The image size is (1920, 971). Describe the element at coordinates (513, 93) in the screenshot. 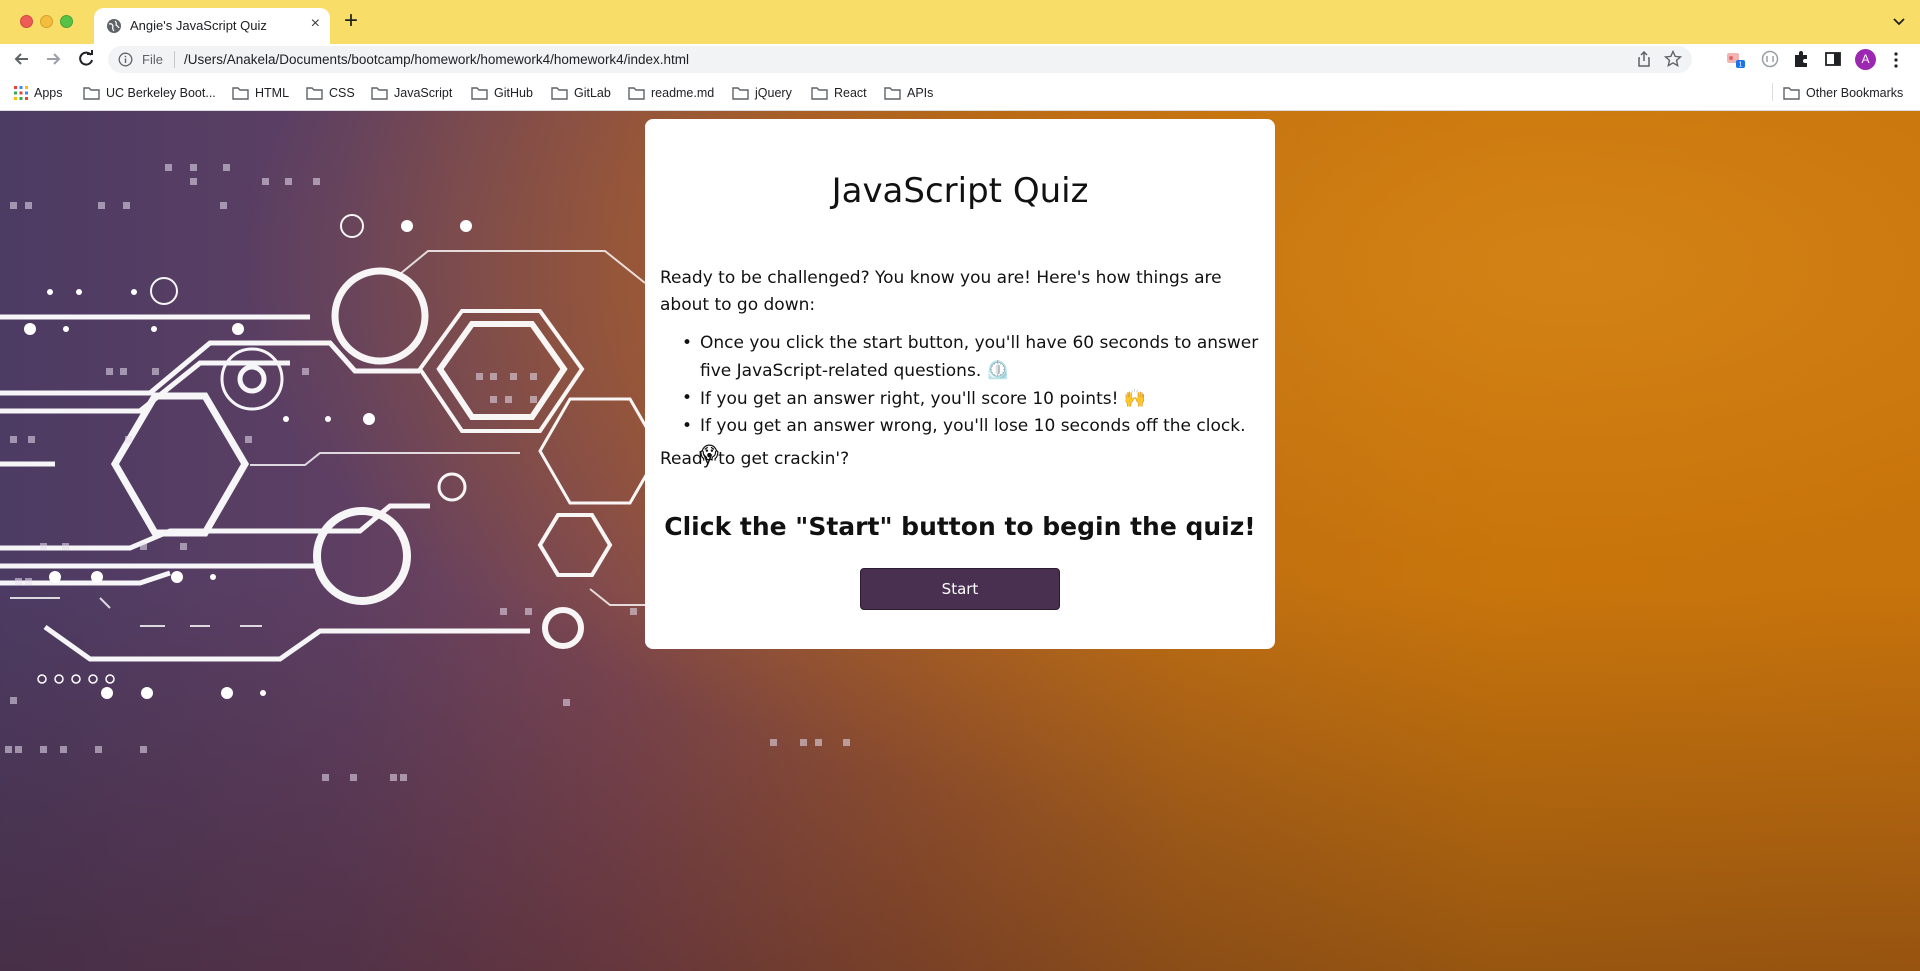

I see `bookmark-label: GitHub` at that location.